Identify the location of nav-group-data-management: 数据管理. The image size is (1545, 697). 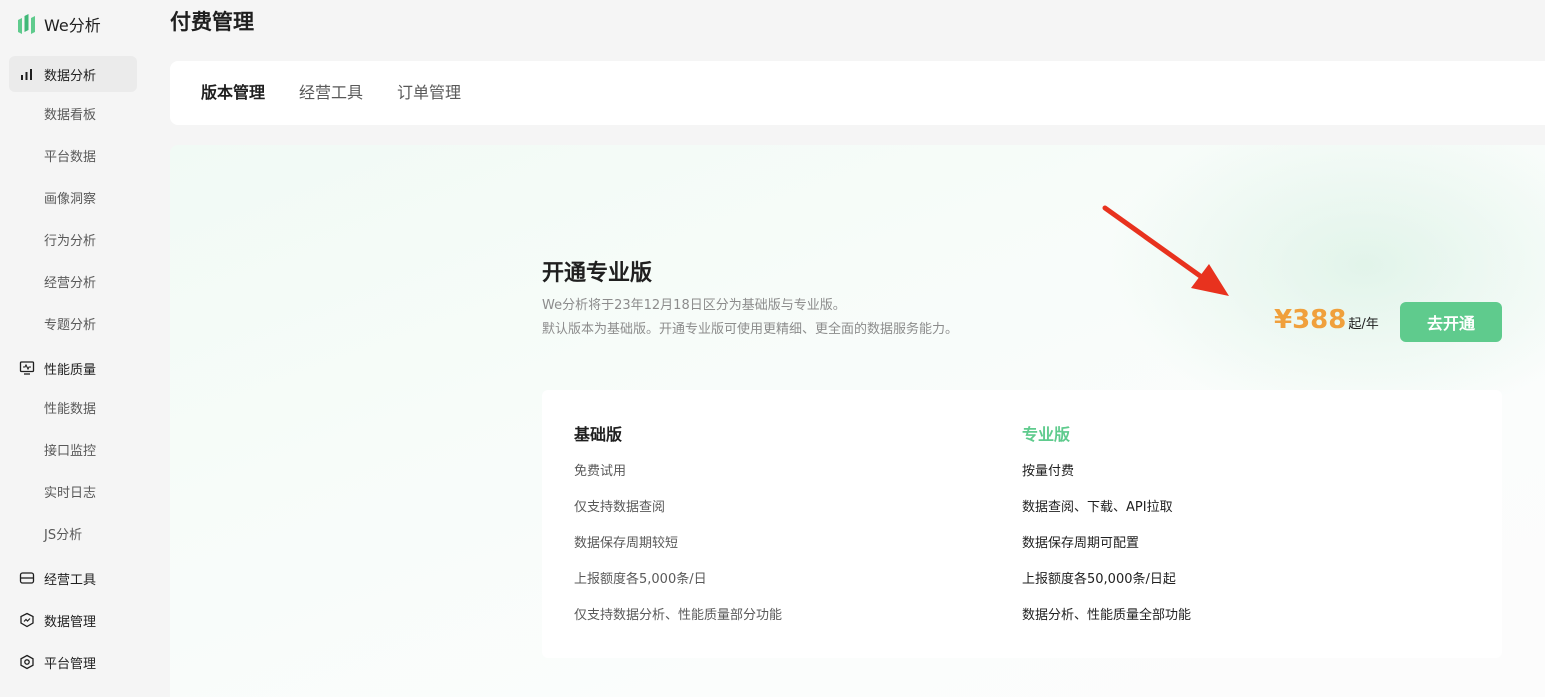
(73, 620).